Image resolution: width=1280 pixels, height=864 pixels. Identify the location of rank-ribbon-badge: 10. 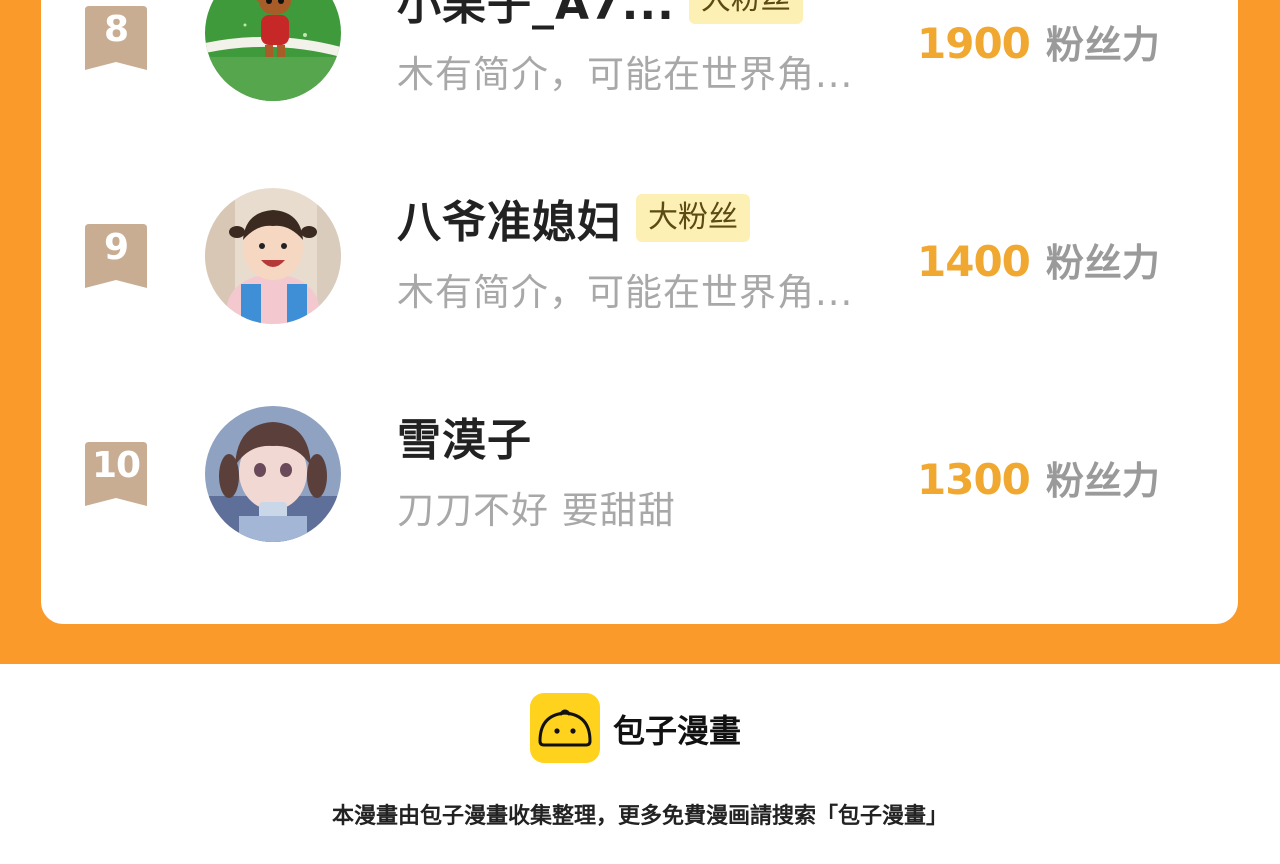
(116, 474).